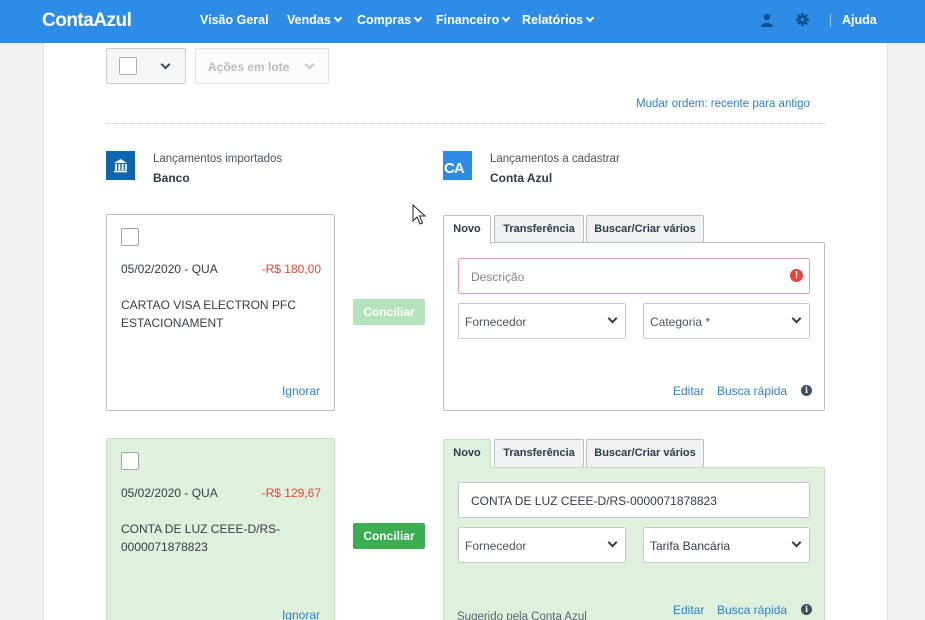 The height and width of the screenshot is (620, 925). Describe the element at coordinates (555, 159) in the screenshot. I see `to-register-caption: Lançamentos a cadastrar` at that location.